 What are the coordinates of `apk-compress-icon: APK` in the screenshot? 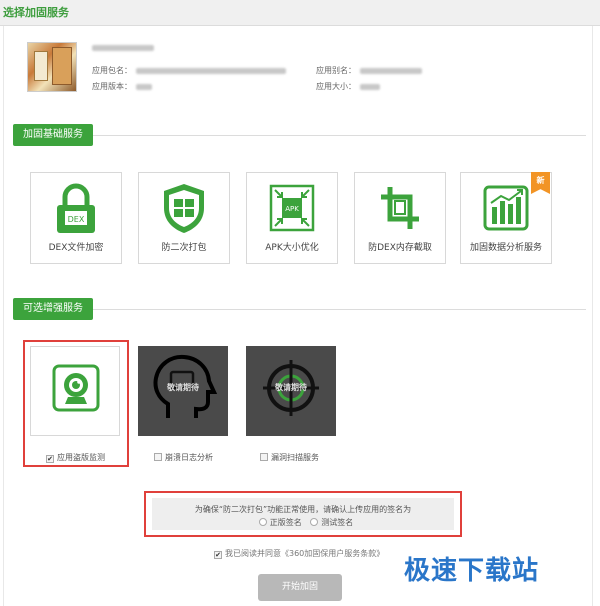 It's located at (292, 208).